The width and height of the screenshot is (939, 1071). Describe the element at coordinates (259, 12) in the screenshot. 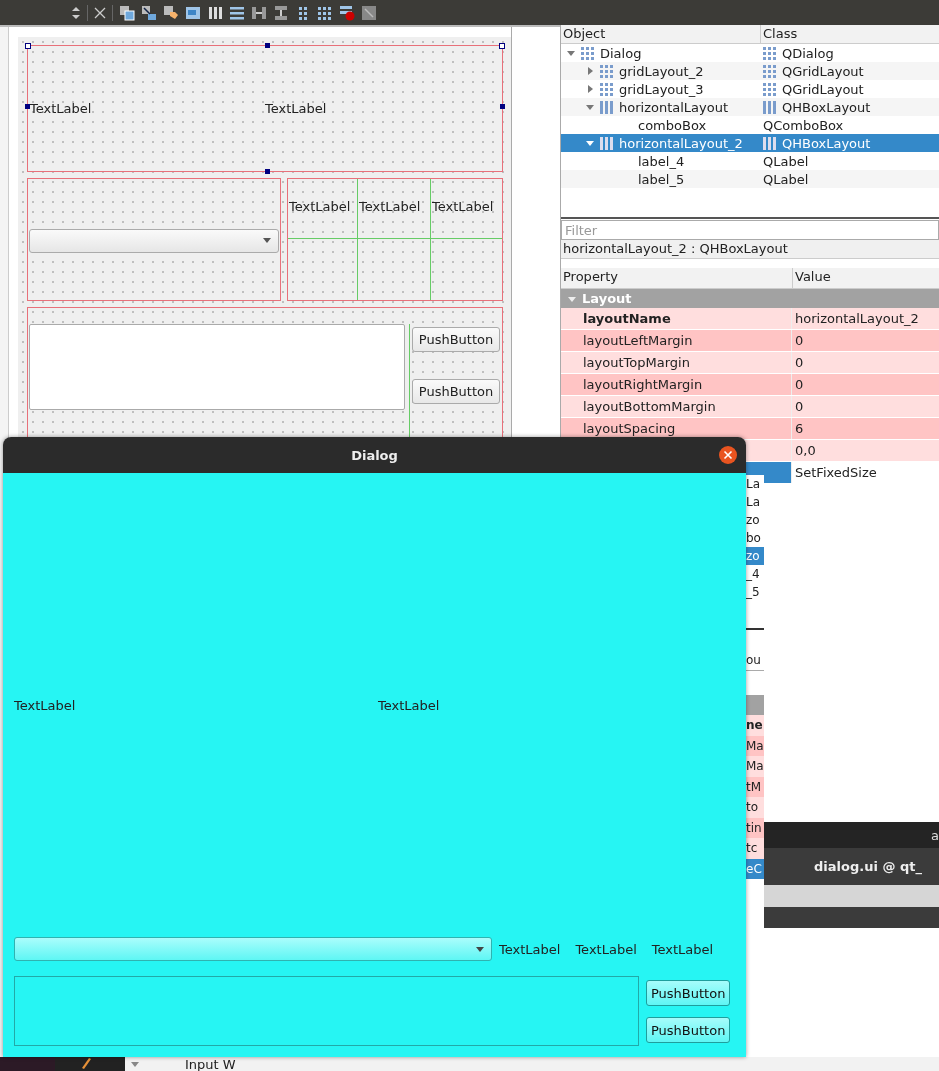

I see `horizontal-splitter-icon` at that location.